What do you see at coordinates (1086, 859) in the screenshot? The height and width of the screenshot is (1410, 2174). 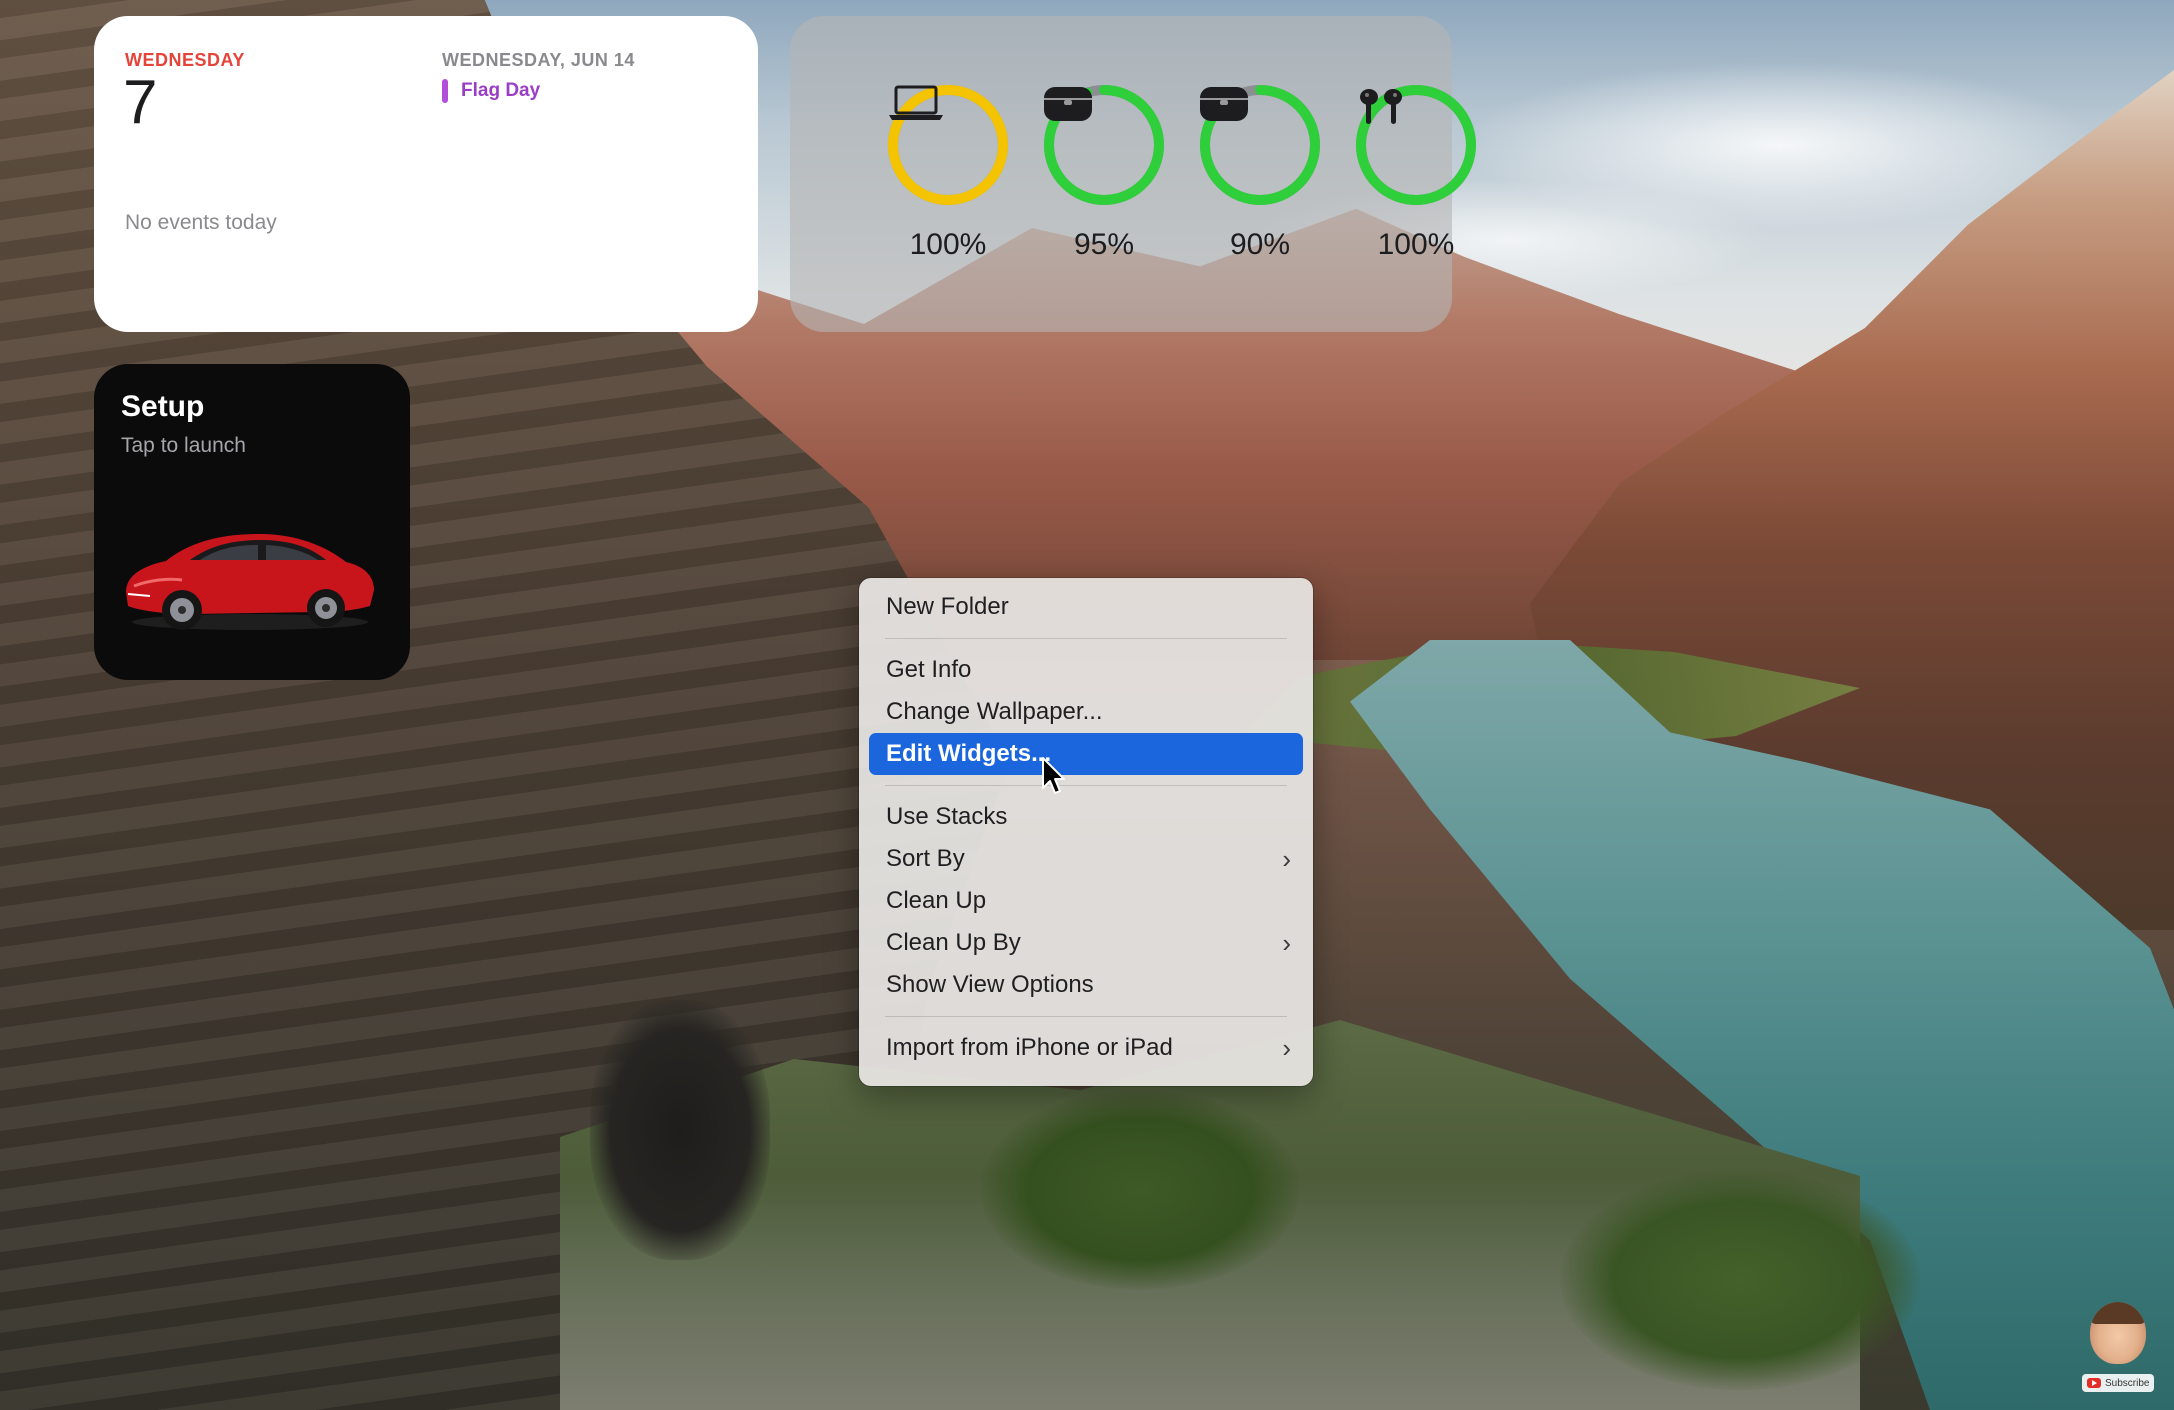 I see `menu-item-sort-by: Sort By ›` at bounding box center [1086, 859].